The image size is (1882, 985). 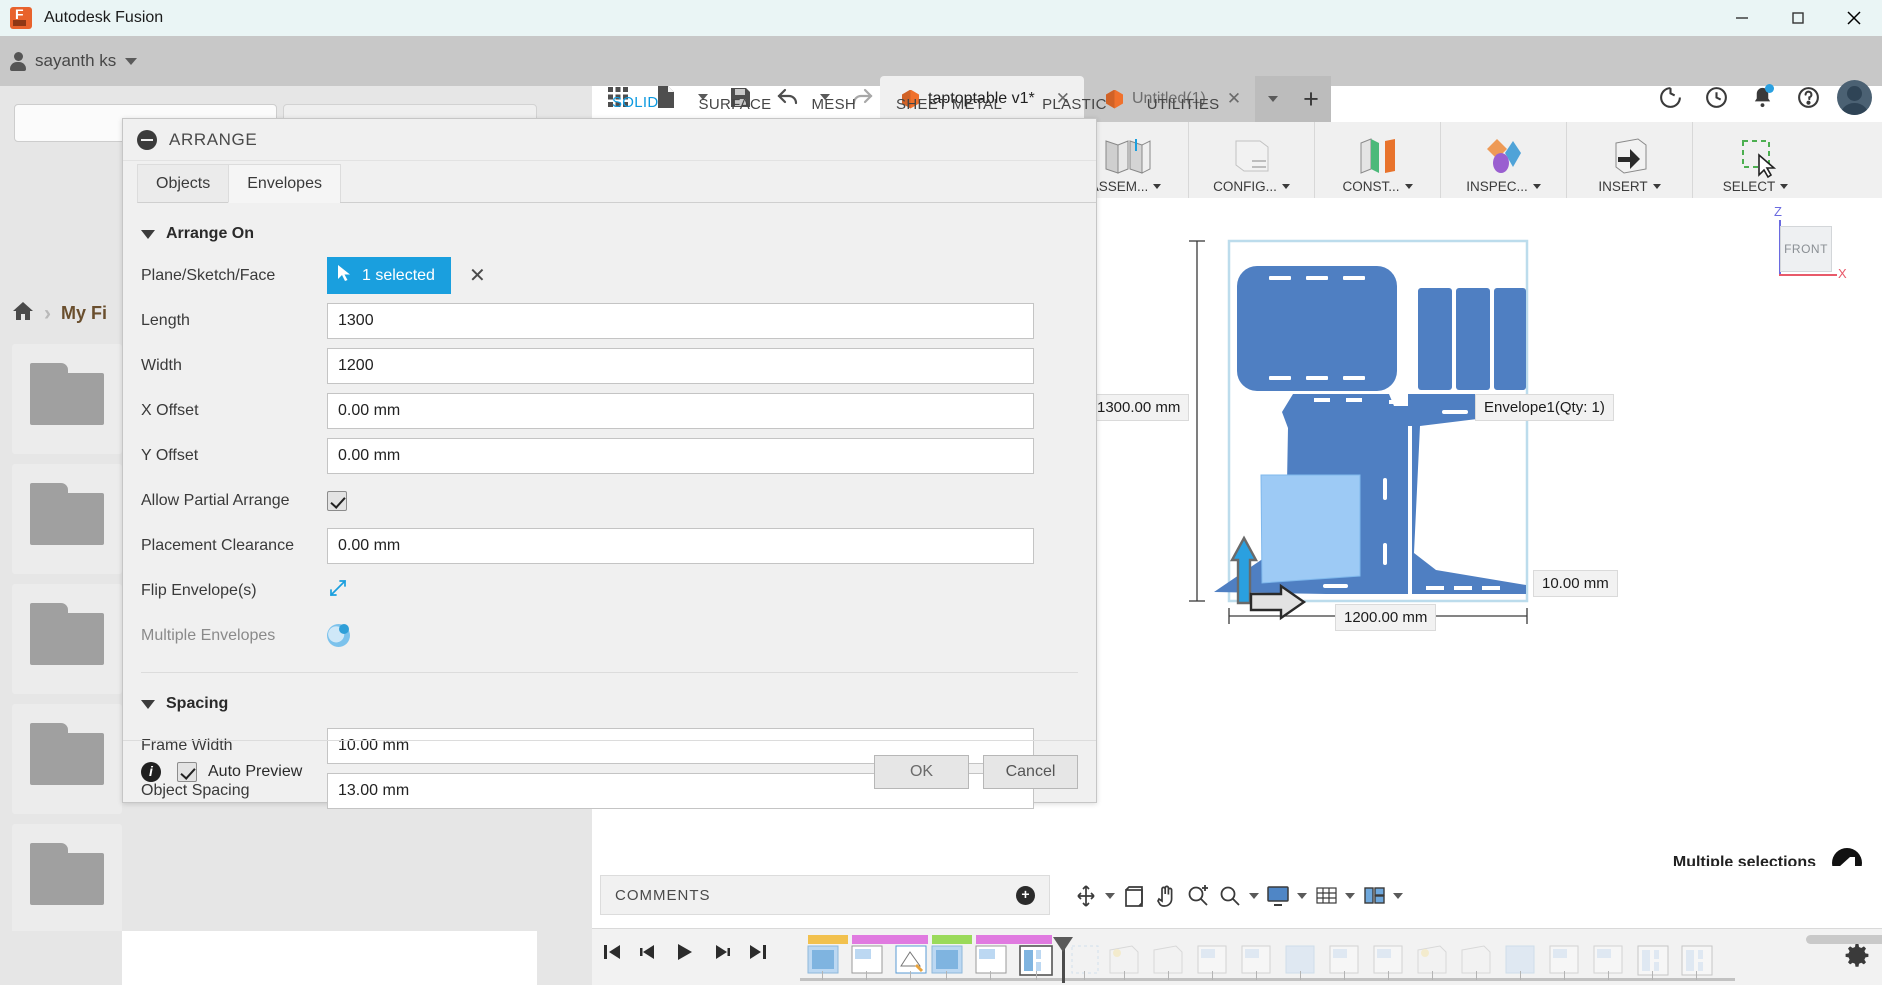 What do you see at coordinates (74, 61) in the screenshot?
I see `user-menu: sayanth ks` at bounding box center [74, 61].